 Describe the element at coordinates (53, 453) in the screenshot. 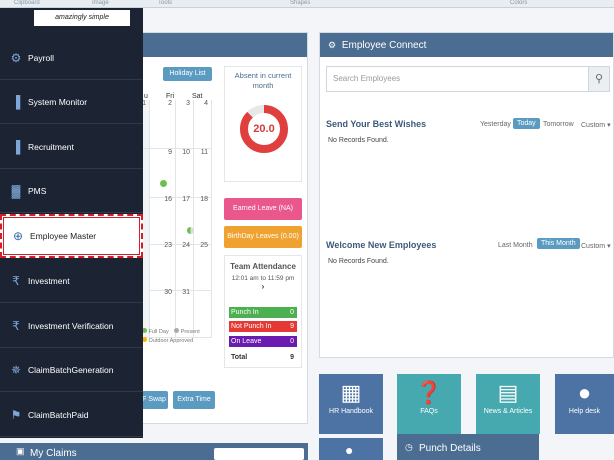

I see `my-claims-title: My Claims` at that location.